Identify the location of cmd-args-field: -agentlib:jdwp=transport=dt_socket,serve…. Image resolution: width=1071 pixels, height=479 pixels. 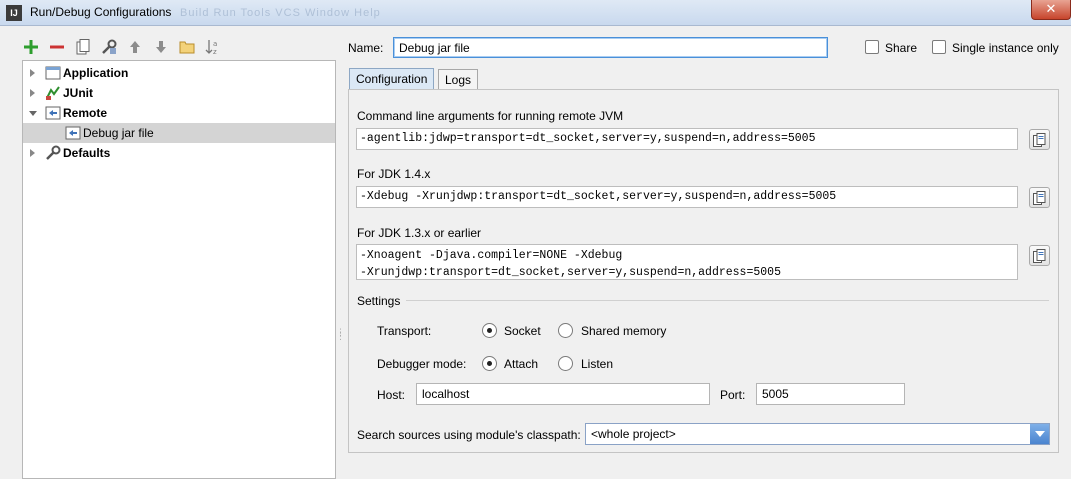
(687, 139).